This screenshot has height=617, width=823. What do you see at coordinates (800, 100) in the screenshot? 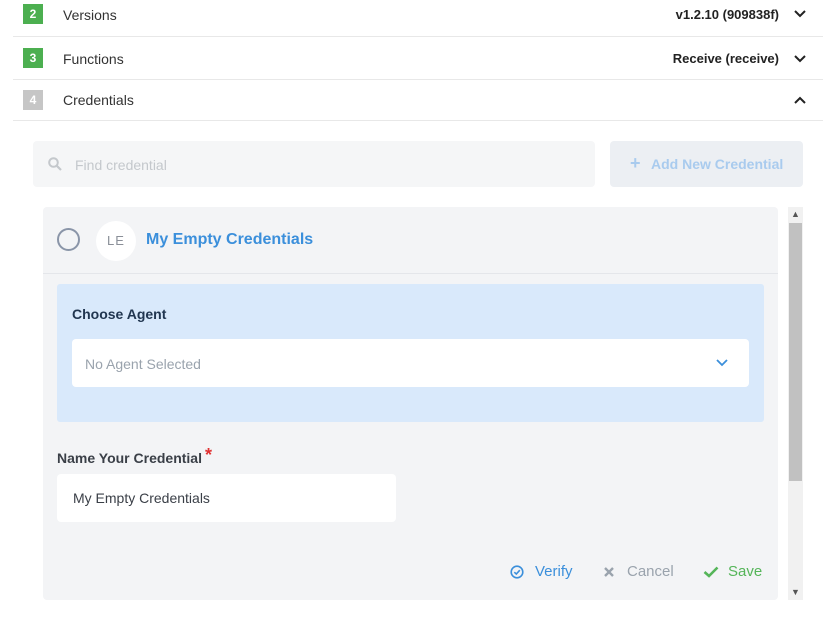
I see `chevron-up-icon` at bounding box center [800, 100].